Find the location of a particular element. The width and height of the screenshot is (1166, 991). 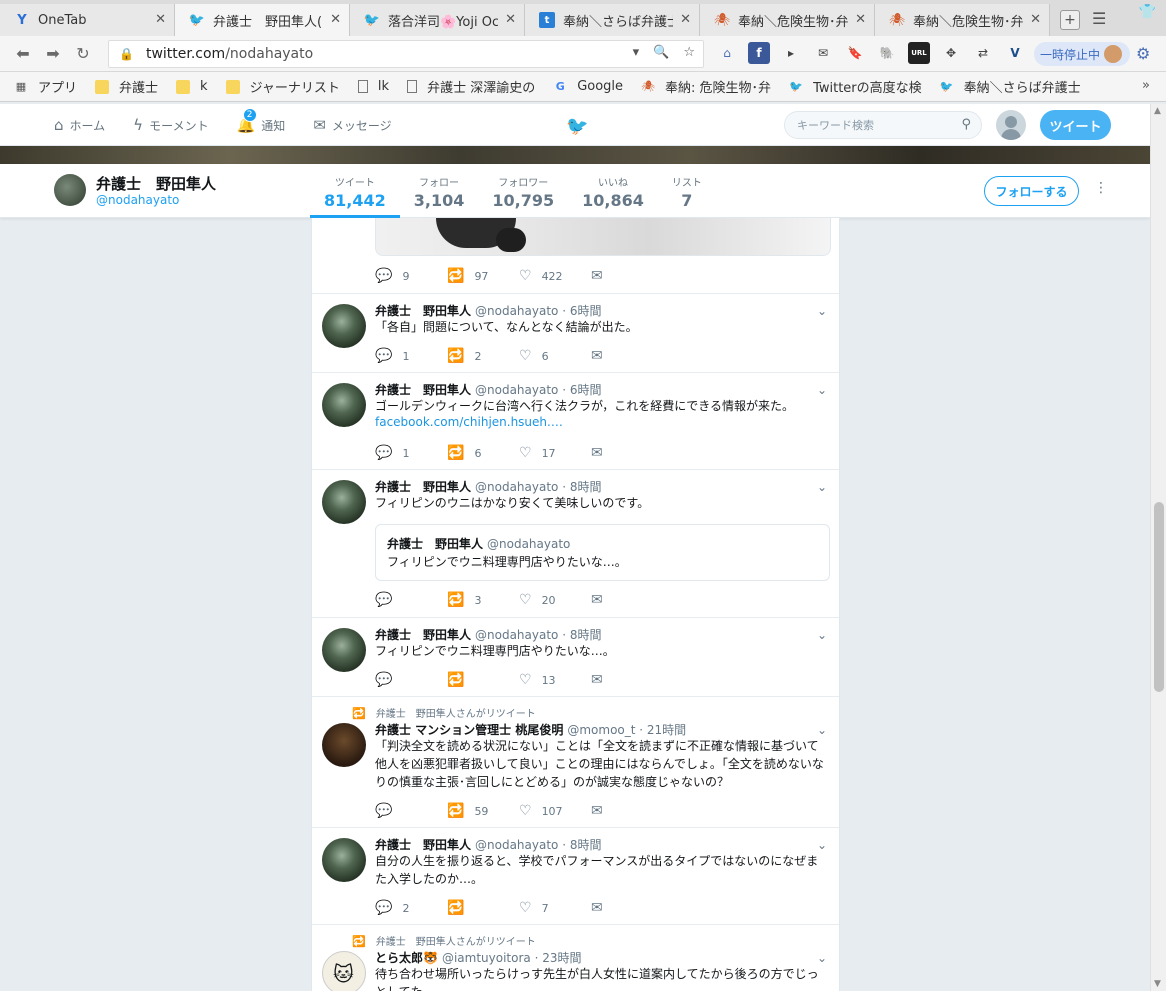

evernote-icon: 🐘 is located at coordinates (887, 53).